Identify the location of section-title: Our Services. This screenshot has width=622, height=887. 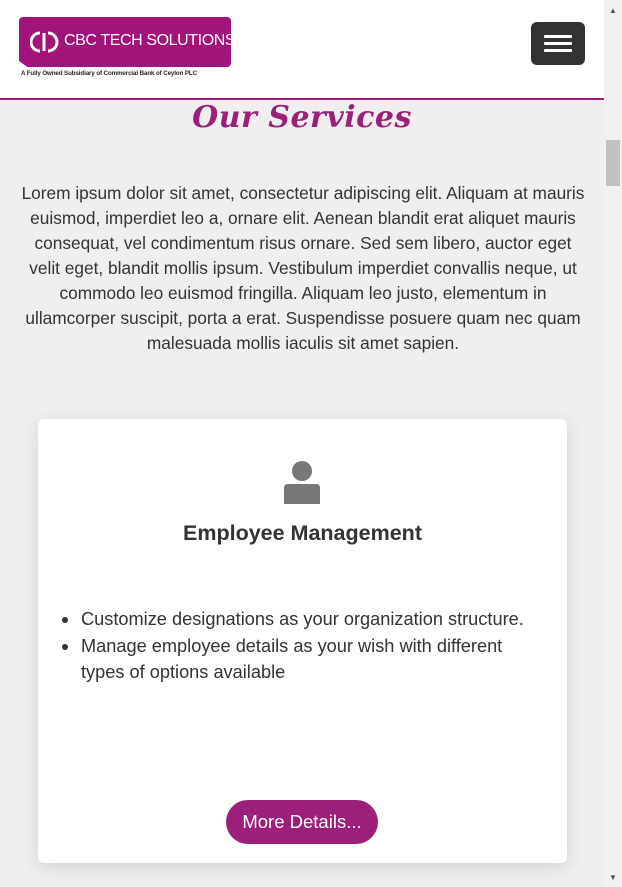
(302, 117).